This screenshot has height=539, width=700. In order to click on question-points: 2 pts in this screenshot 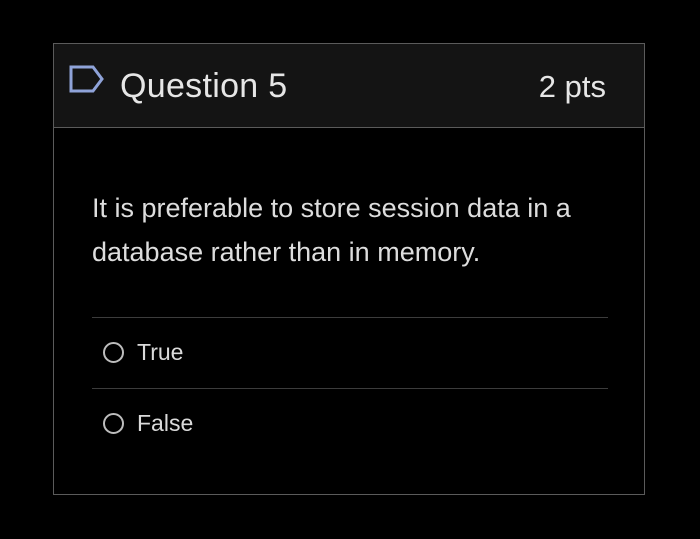, I will do `click(572, 86)`.